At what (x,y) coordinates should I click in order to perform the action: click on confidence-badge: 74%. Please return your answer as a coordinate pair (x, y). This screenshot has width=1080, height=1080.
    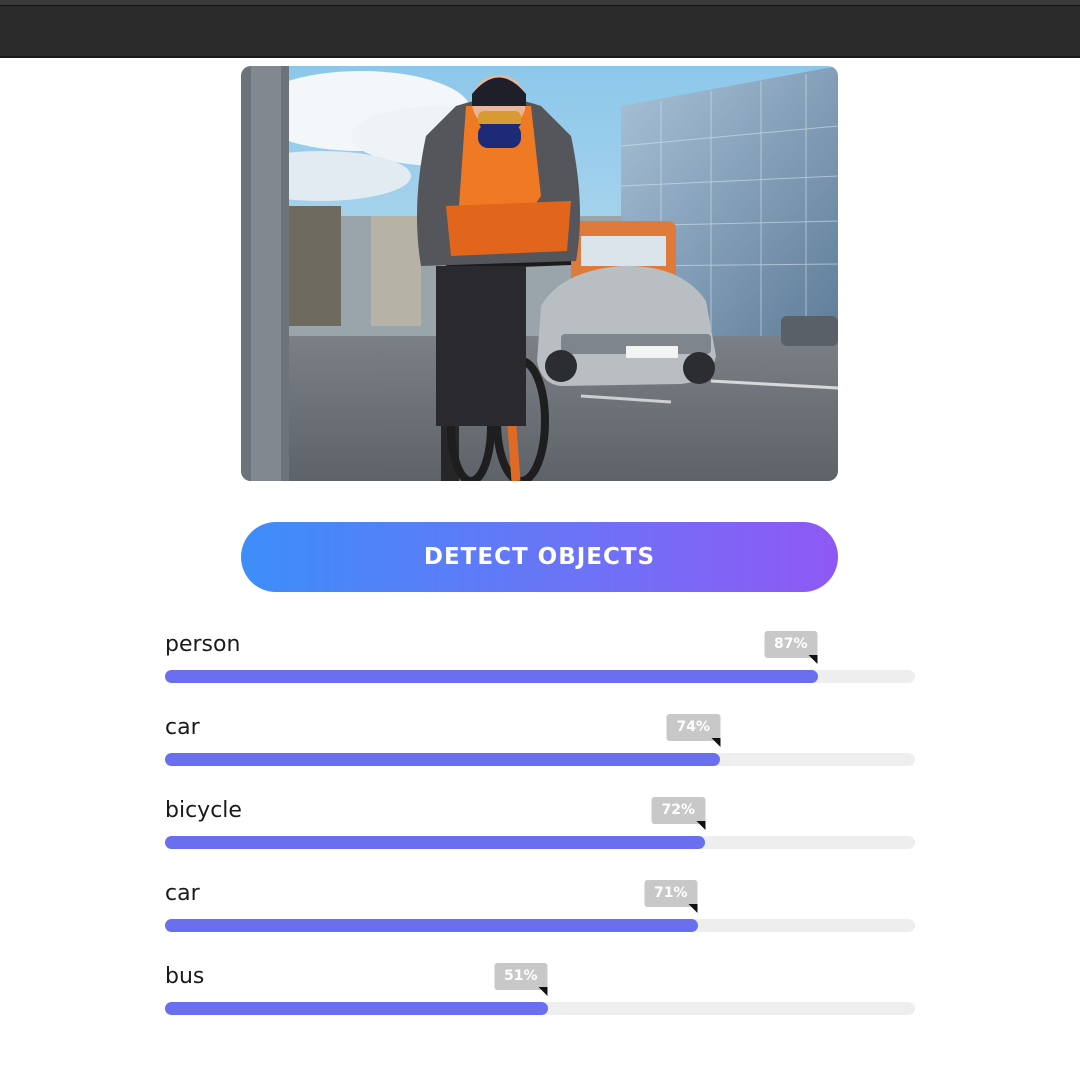
    Looking at the image, I should click on (693, 730).